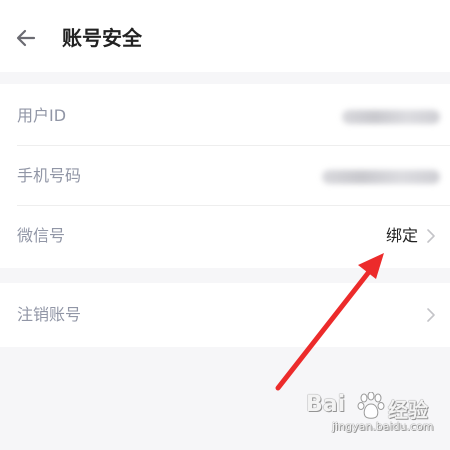 This screenshot has height=450, width=450. I want to click on blurred-phone-number, so click(381, 177).